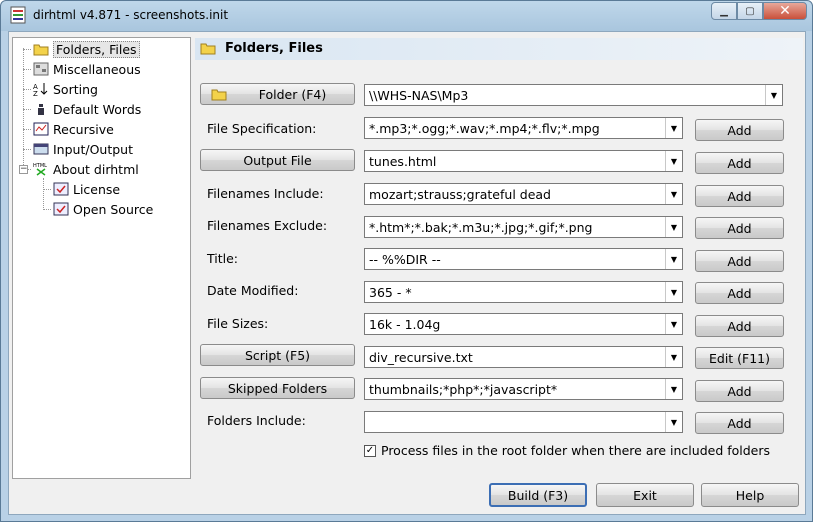 This screenshot has height=522, width=813. I want to click on skipped-folders-combo: thumbnails;*php*;*javascript* ▼, so click(523, 389).